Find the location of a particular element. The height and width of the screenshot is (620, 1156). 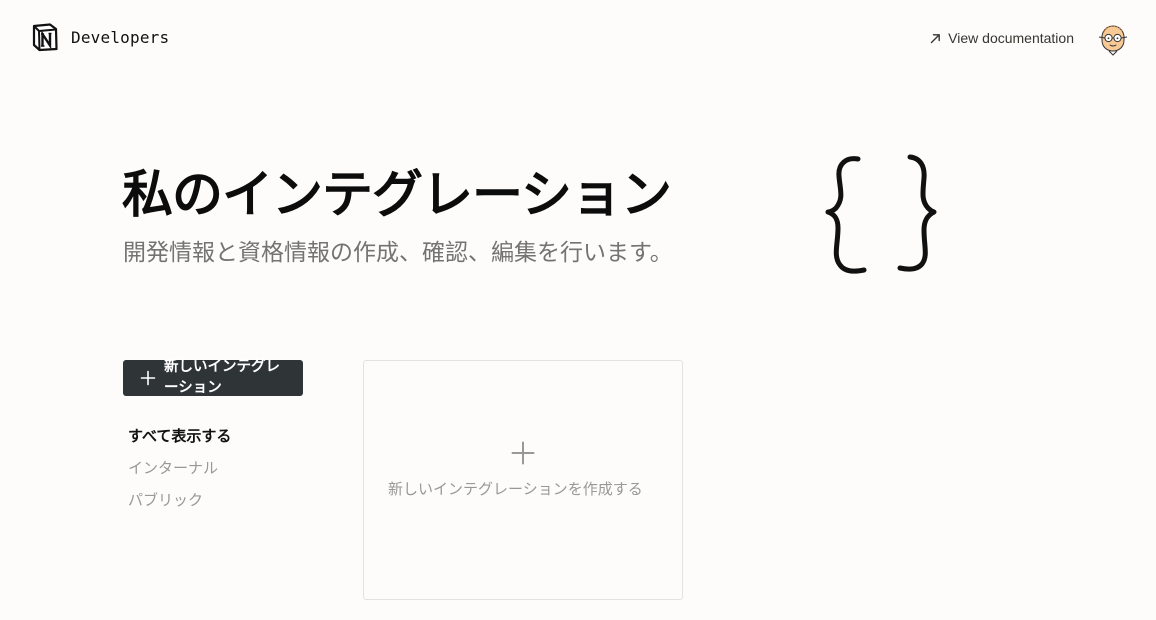

page-title: 私のインテグレーション is located at coordinates (397, 195).